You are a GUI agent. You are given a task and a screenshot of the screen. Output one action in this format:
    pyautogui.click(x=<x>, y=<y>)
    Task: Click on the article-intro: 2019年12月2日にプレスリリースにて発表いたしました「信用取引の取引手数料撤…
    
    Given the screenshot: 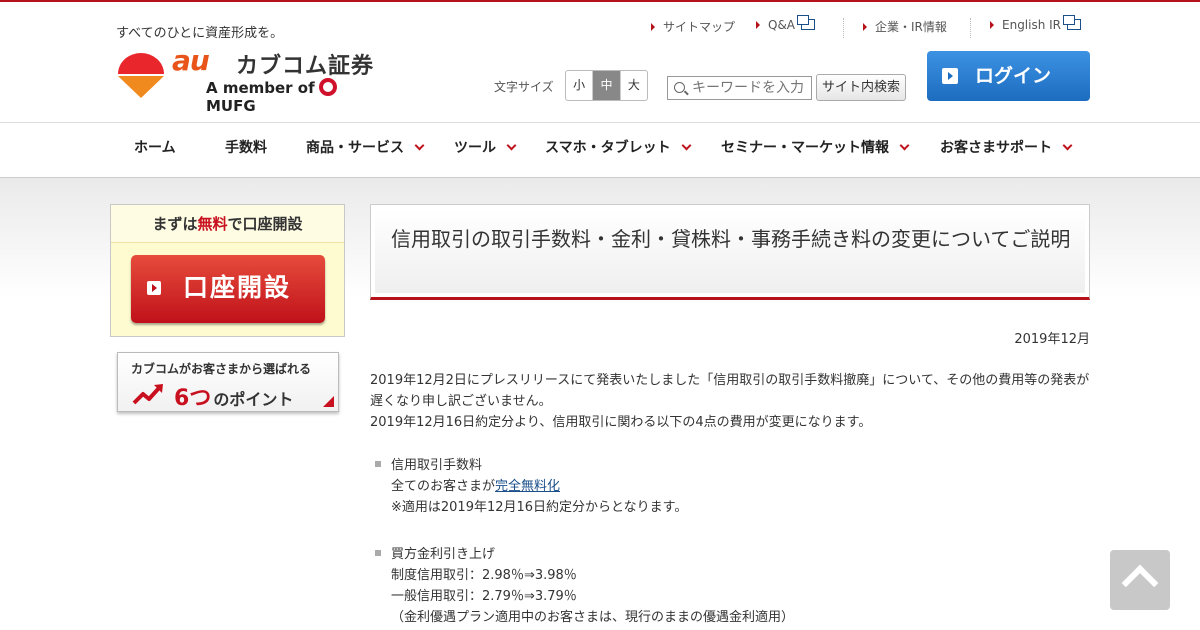 What is the action you would take?
    pyautogui.click(x=731, y=401)
    